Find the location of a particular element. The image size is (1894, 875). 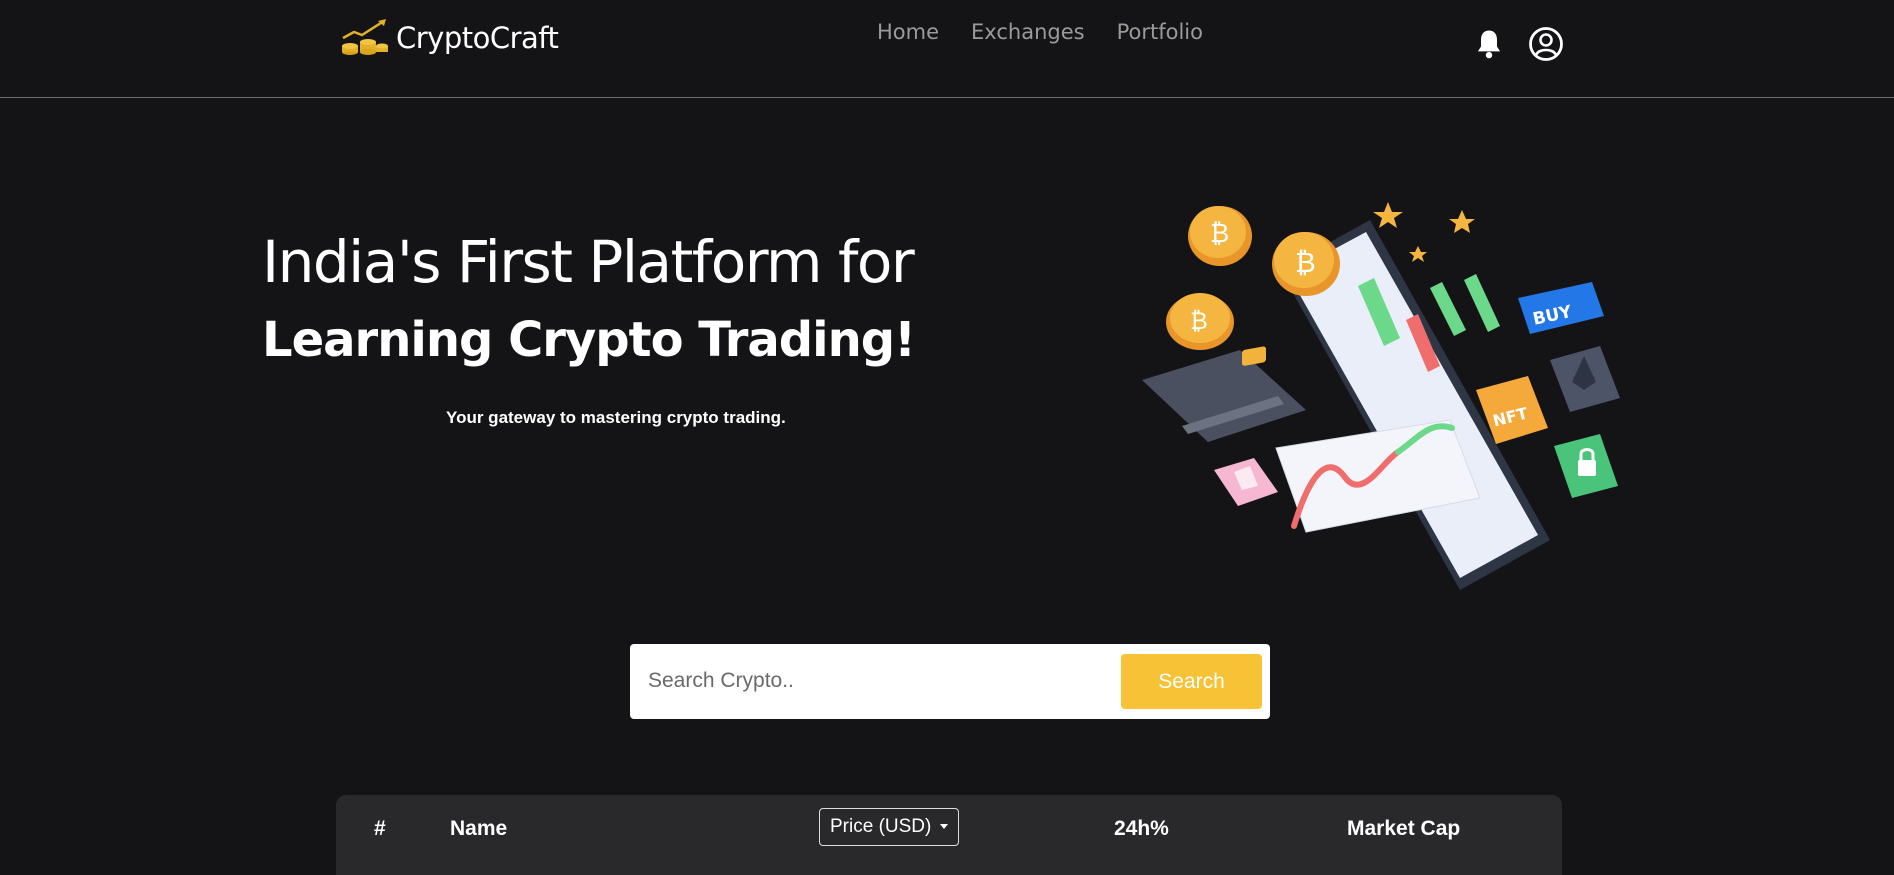

header-actions is located at coordinates (1519, 44).